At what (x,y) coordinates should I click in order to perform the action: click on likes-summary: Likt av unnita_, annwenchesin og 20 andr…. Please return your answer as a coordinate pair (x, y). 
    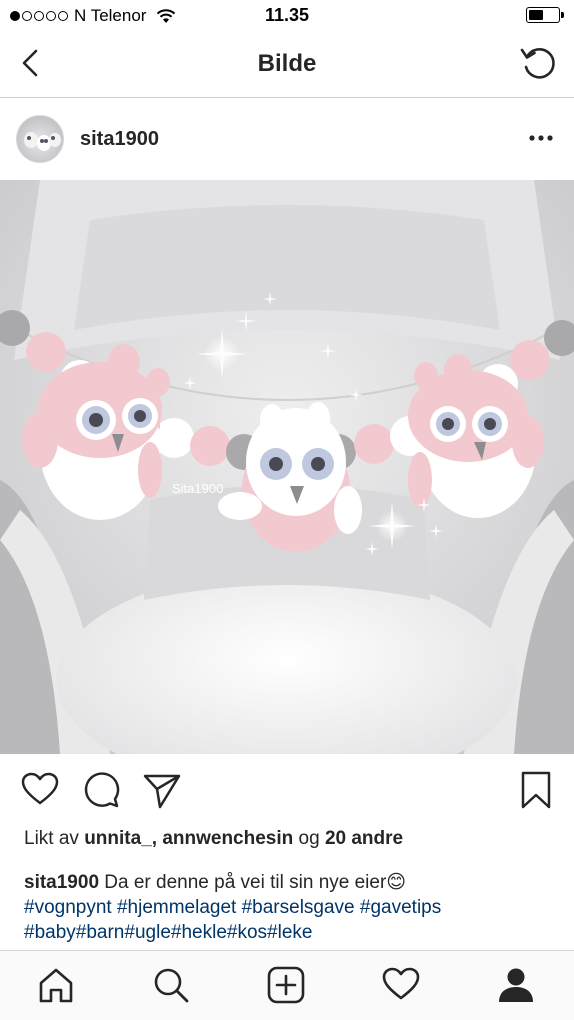
    Looking at the image, I should click on (213, 839).